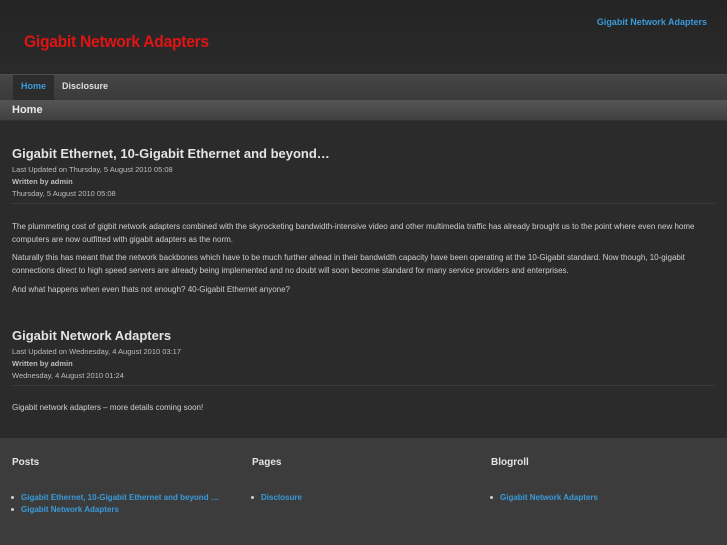  What do you see at coordinates (363, 87) in the screenshot?
I see `main-nav: Home Disclosure` at bounding box center [363, 87].